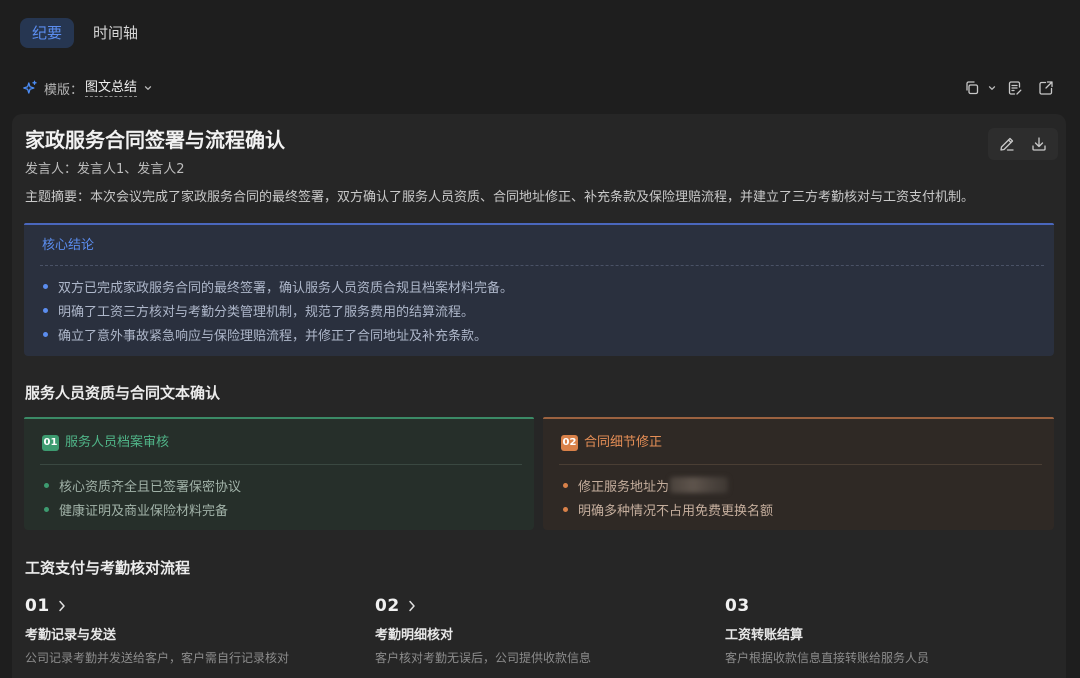 This screenshot has width=1080, height=678. Describe the element at coordinates (47, 33) in the screenshot. I see `tab-summary: 纪要` at that location.